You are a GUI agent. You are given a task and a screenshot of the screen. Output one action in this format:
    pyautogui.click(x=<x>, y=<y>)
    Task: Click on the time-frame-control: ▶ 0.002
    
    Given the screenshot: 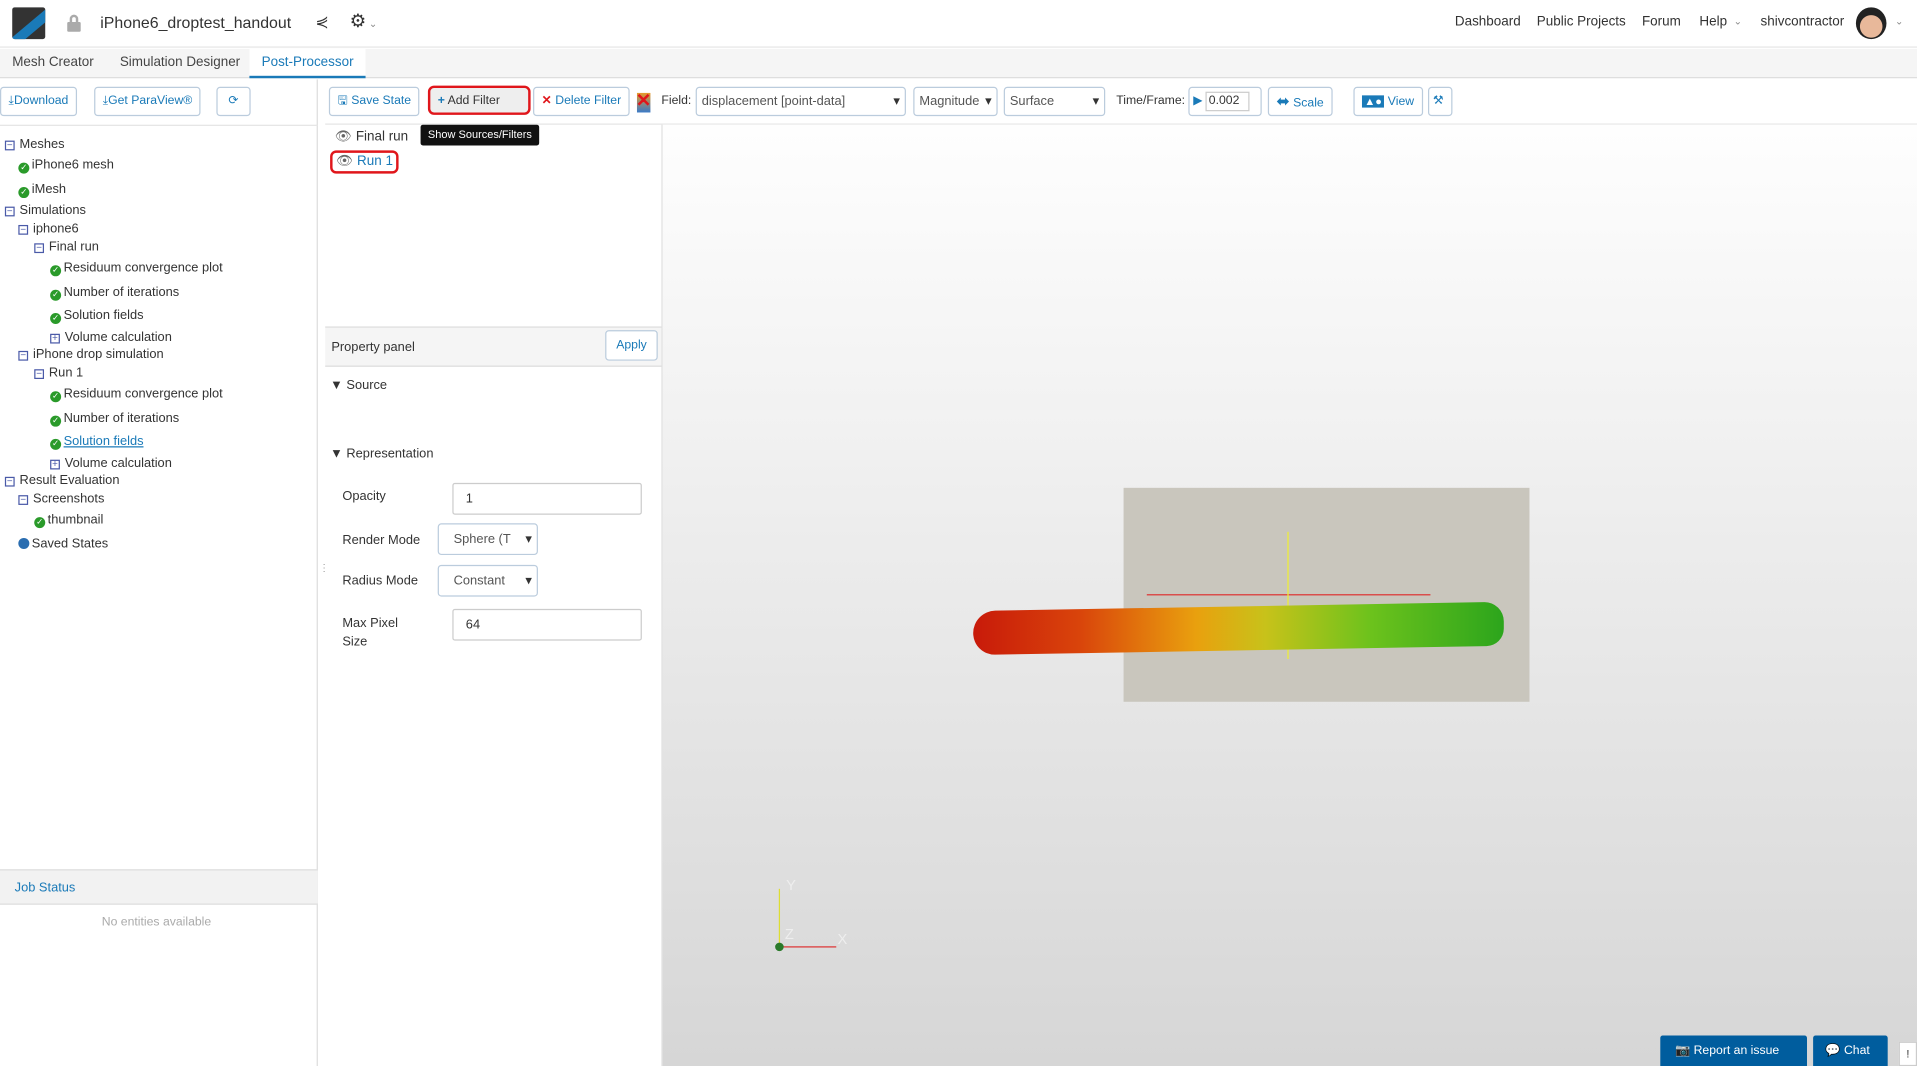 What is the action you would take?
    pyautogui.click(x=1225, y=101)
    